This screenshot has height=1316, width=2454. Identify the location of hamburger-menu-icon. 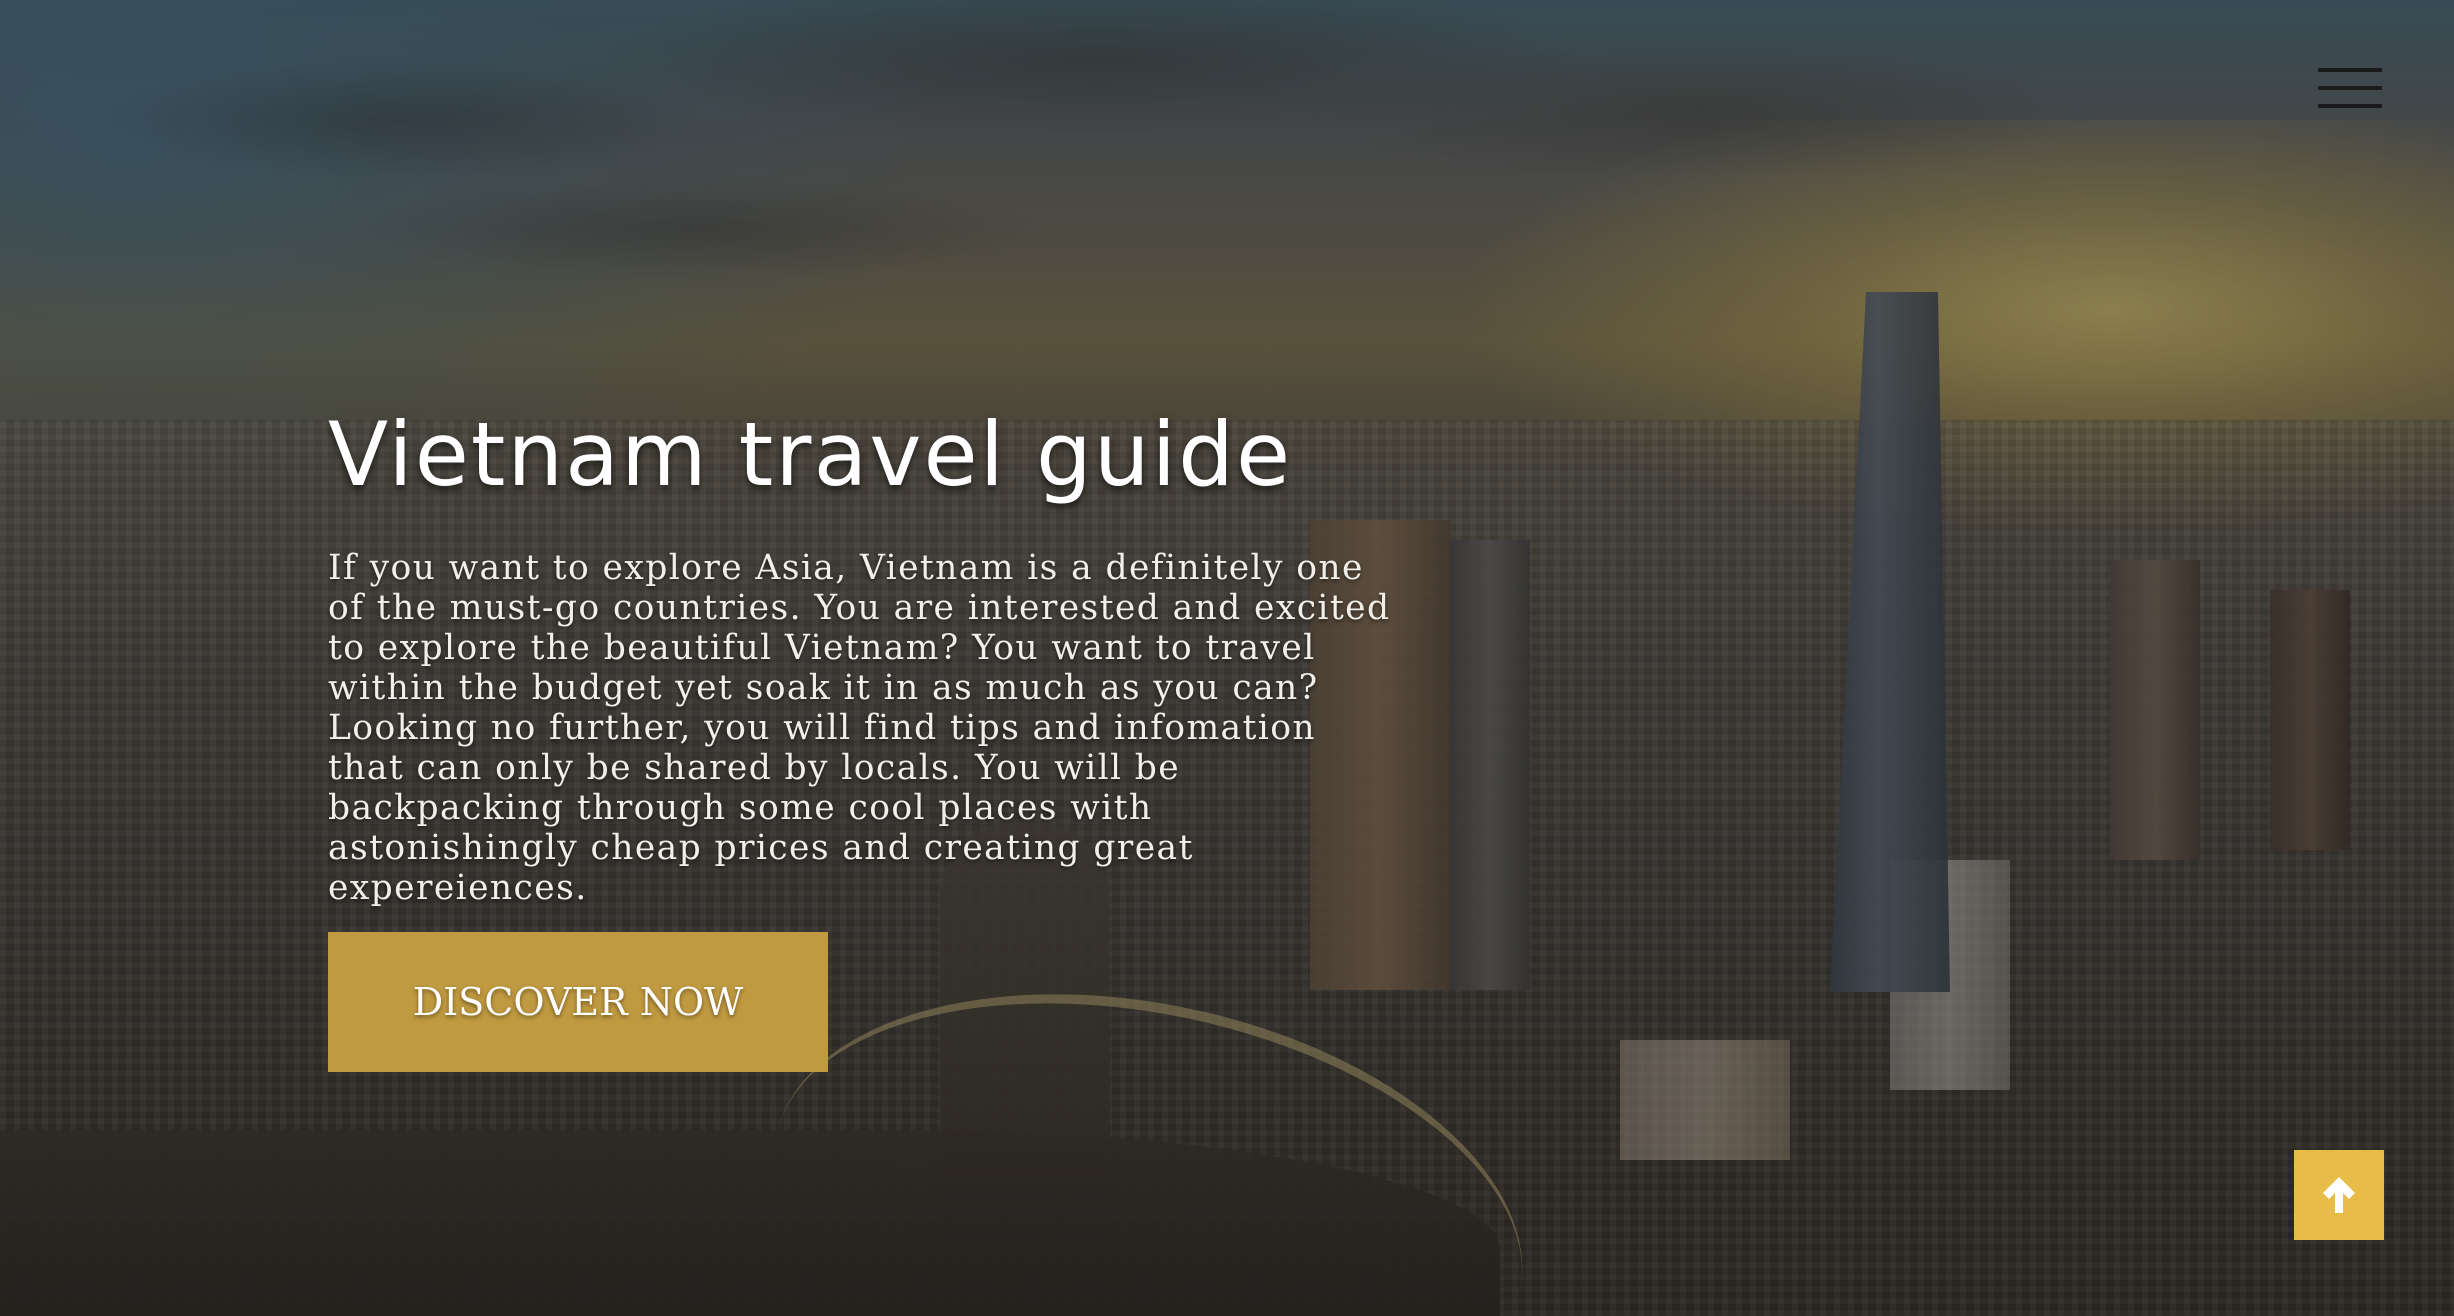
(2350, 88).